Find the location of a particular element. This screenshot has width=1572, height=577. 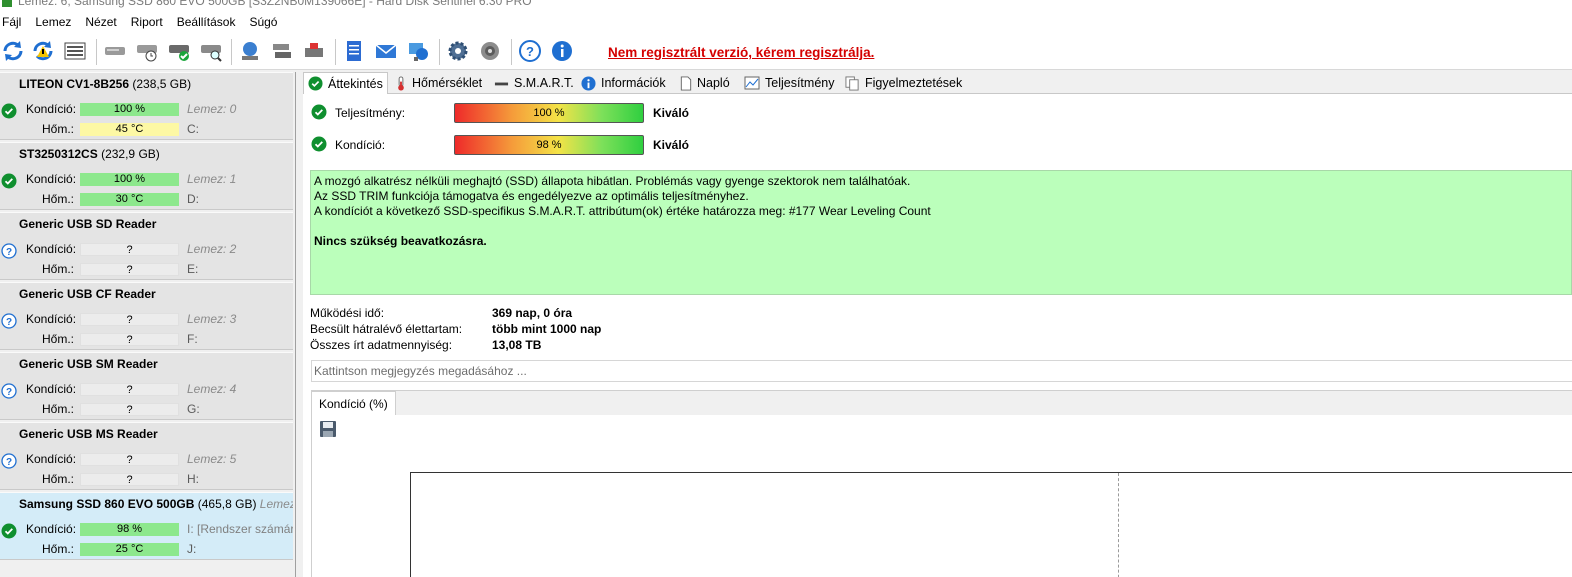

drive-letter: E: is located at coordinates (193, 269).